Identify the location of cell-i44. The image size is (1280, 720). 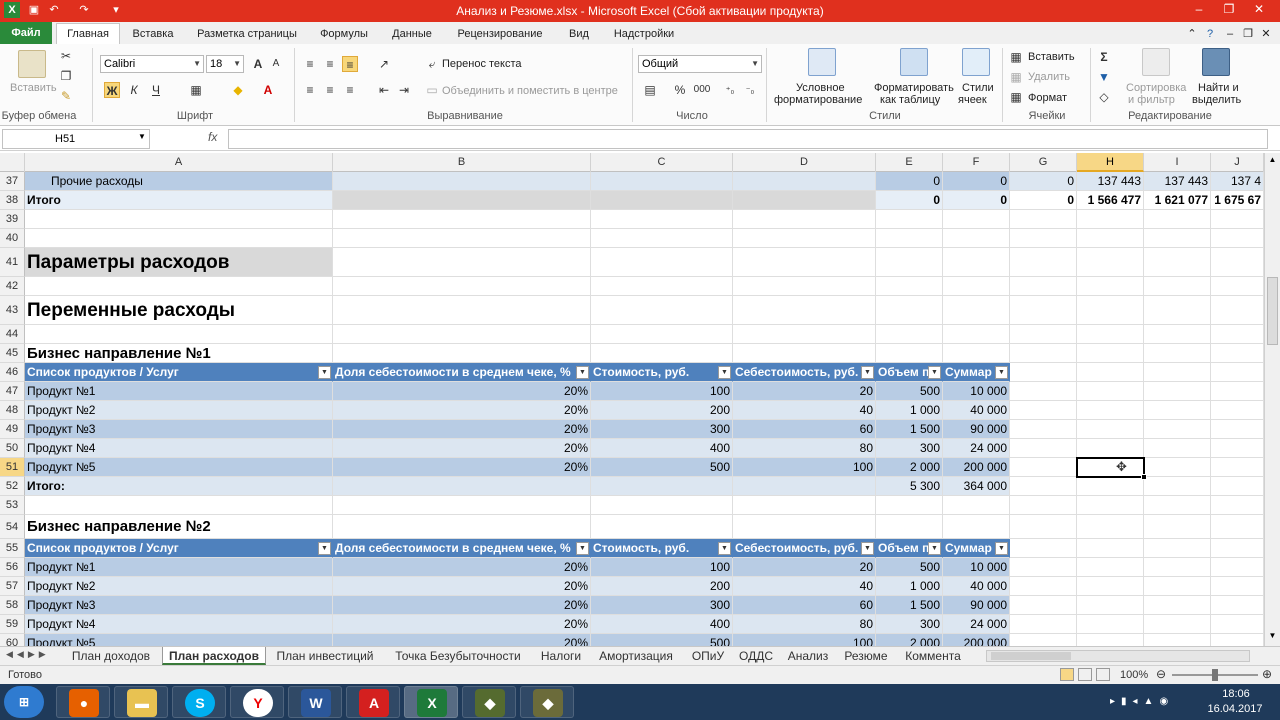
(1177, 334).